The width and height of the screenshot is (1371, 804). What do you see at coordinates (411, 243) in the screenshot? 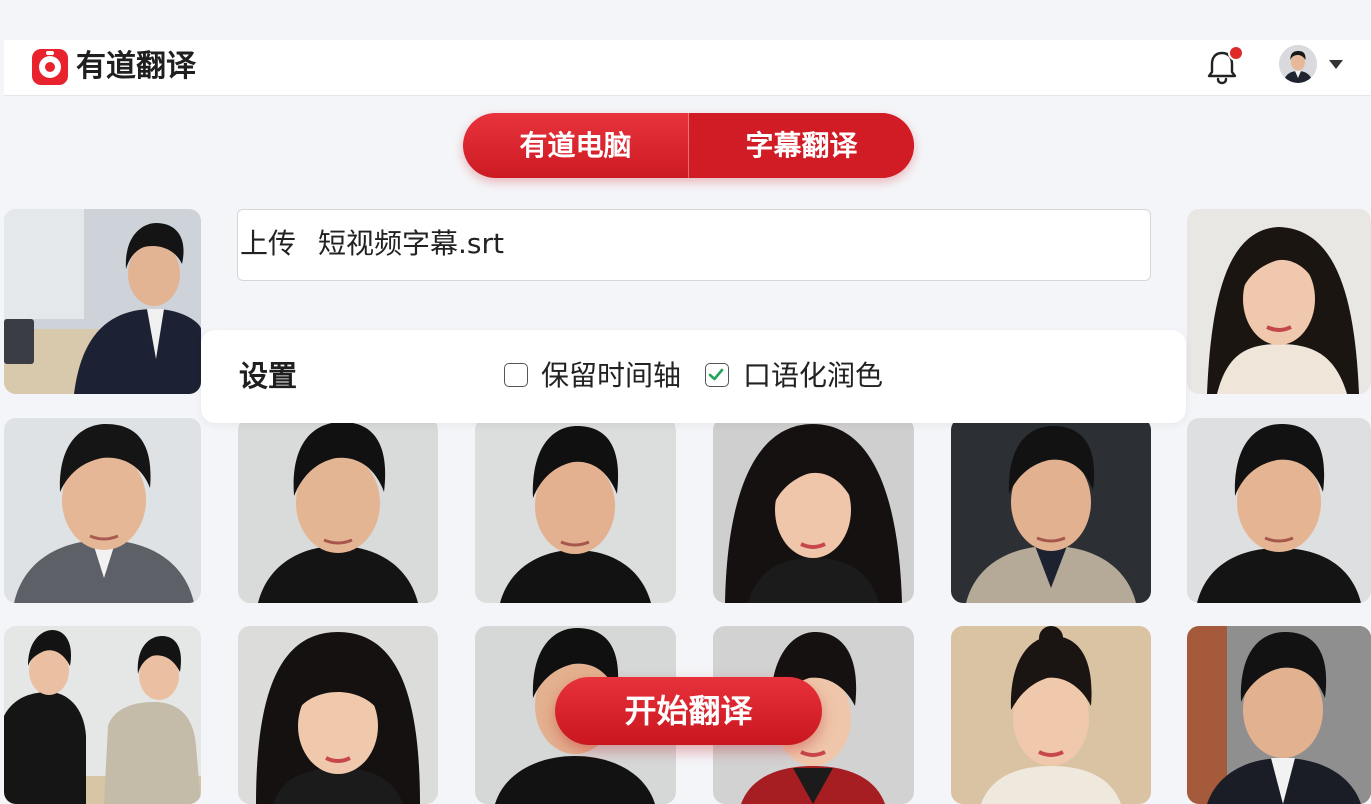
I see `upload-filename: 短视频字幕.srt` at bounding box center [411, 243].